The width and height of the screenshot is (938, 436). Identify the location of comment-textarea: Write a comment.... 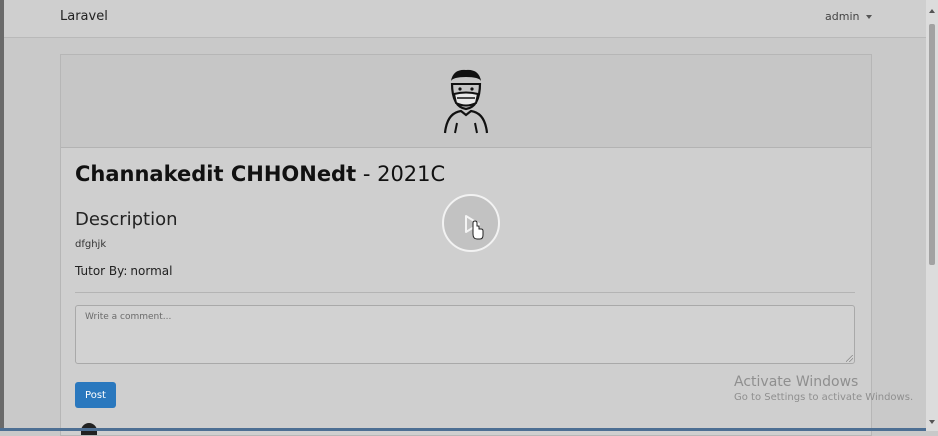
(465, 334).